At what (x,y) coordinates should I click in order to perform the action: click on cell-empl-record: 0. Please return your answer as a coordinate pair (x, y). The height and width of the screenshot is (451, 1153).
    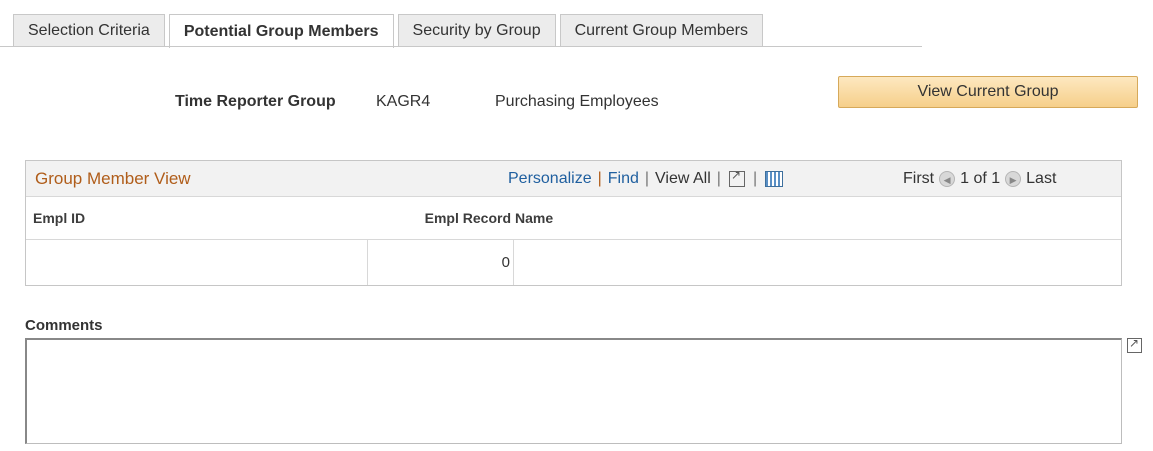
    Looking at the image, I should click on (505, 262).